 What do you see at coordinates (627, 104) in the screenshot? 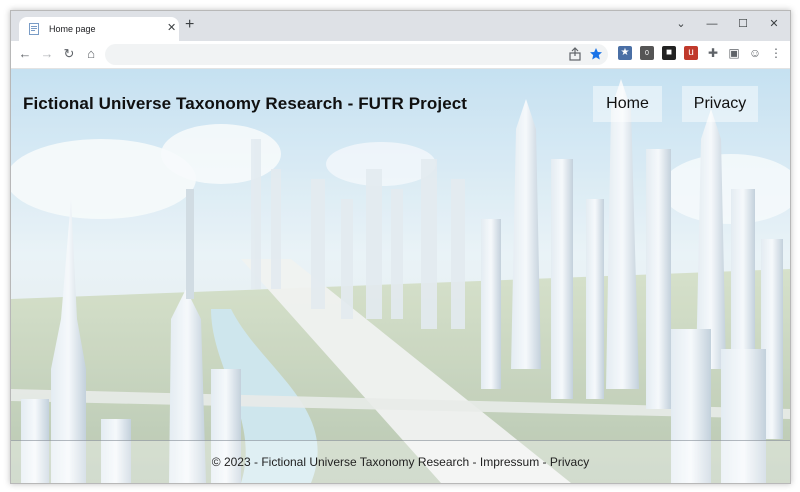
I see `nav-home-link: Home` at bounding box center [627, 104].